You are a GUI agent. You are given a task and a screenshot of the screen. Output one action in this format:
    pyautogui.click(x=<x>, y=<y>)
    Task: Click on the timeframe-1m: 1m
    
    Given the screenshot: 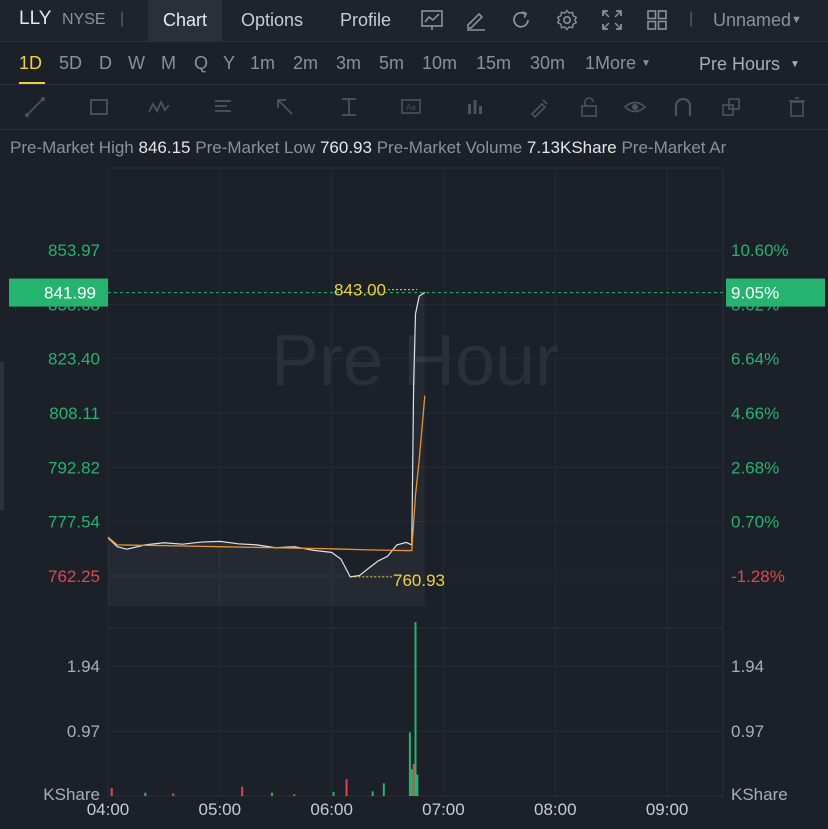 What is the action you would take?
    pyautogui.click(x=262, y=63)
    